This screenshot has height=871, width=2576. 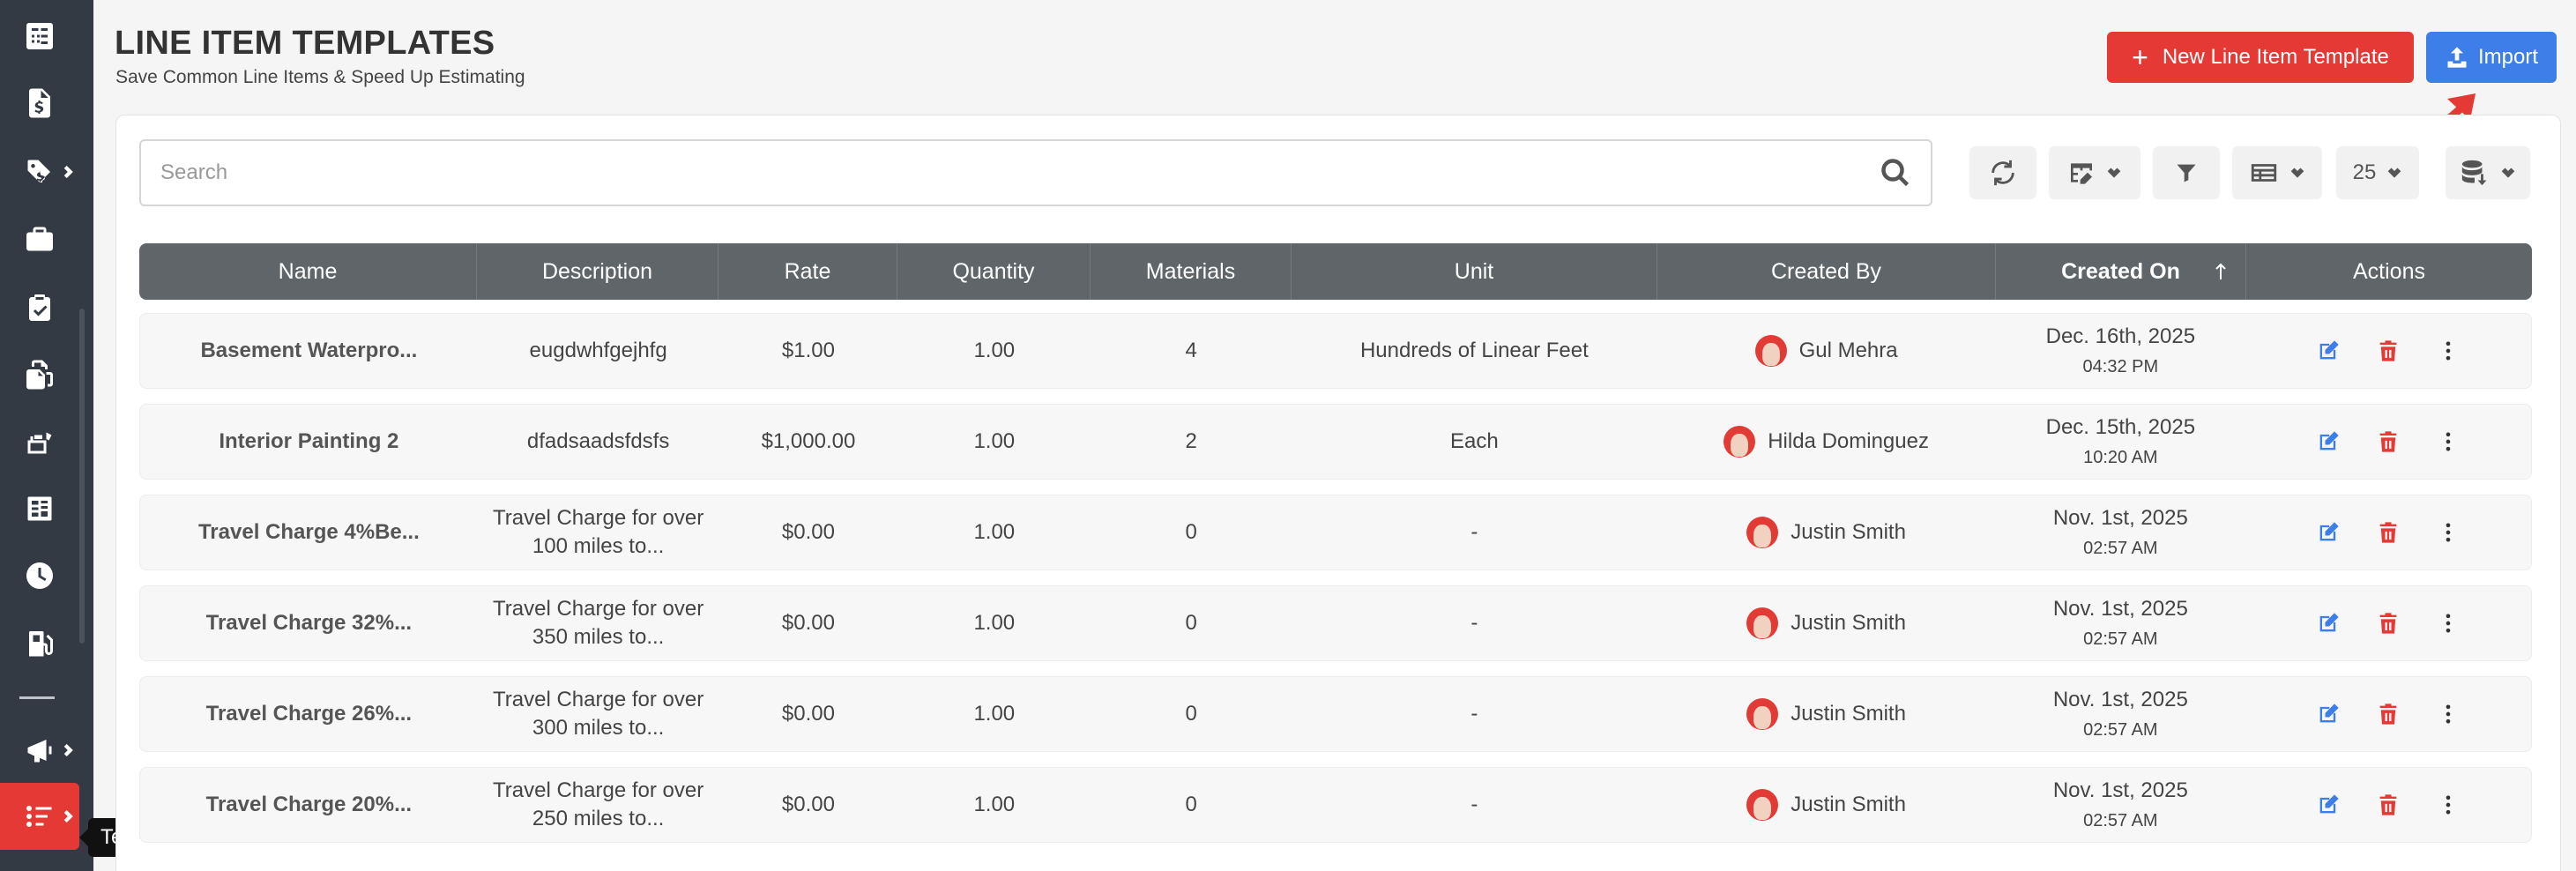 What do you see at coordinates (39, 816) in the screenshot?
I see `sidebar-item-templates` at bounding box center [39, 816].